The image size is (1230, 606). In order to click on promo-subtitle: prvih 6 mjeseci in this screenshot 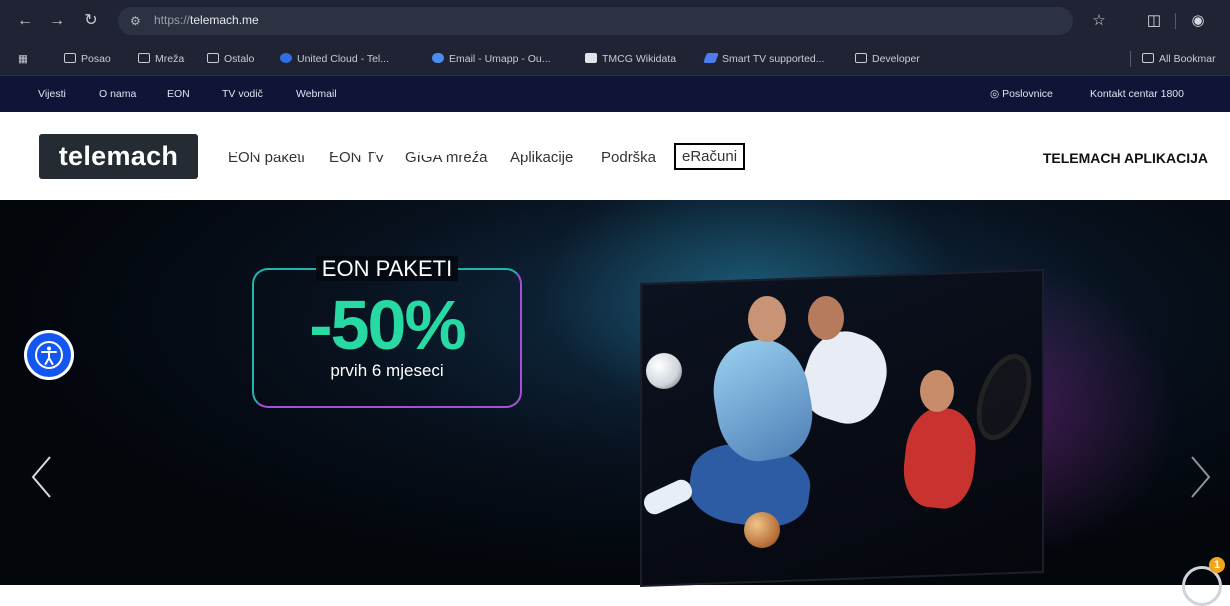, I will do `click(387, 370)`.